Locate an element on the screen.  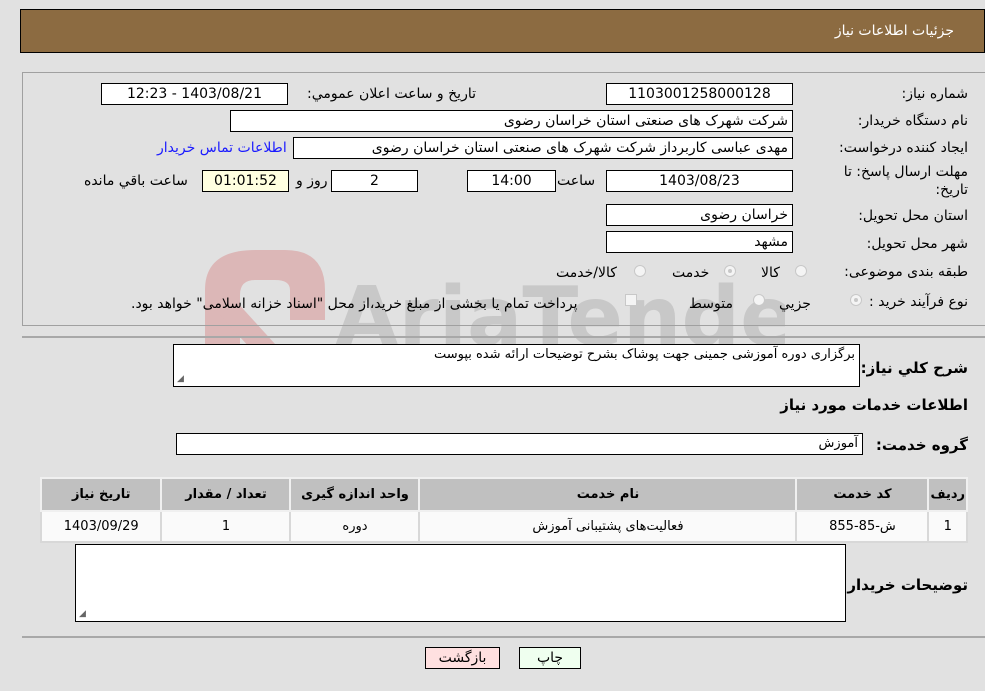
deadline-label-line1: مهلت ارسال پاسخ: تا is located at coordinates (905, 172).